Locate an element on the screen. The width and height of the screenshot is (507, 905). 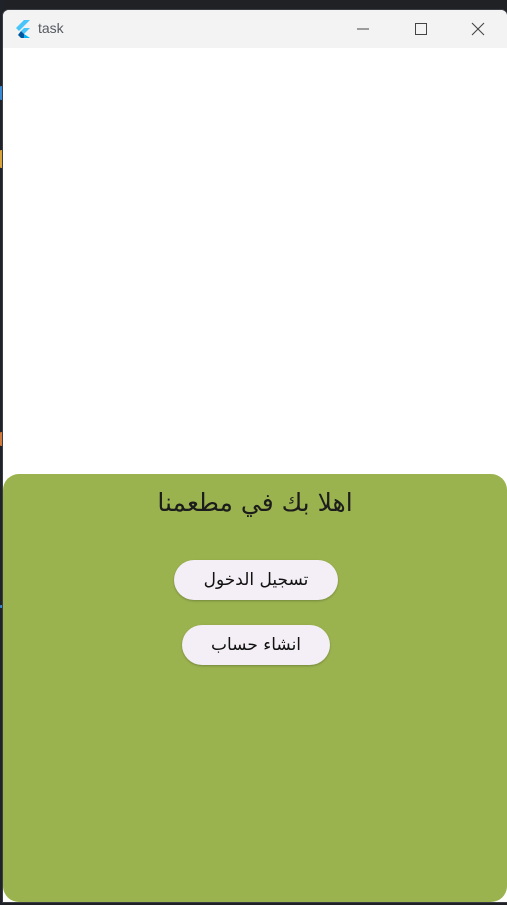
window-title: task is located at coordinates (51, 28).